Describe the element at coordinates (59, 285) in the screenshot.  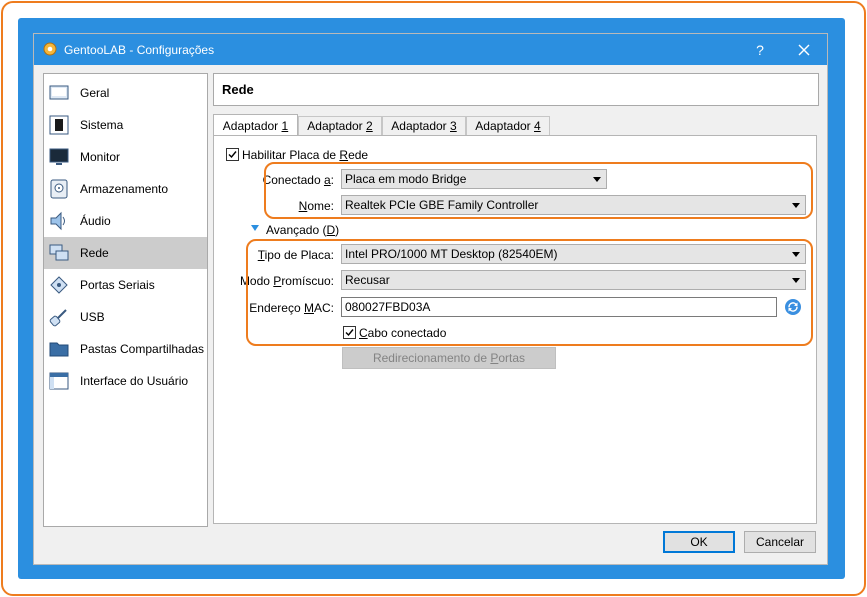
I see `serial-port-icon` at that location.